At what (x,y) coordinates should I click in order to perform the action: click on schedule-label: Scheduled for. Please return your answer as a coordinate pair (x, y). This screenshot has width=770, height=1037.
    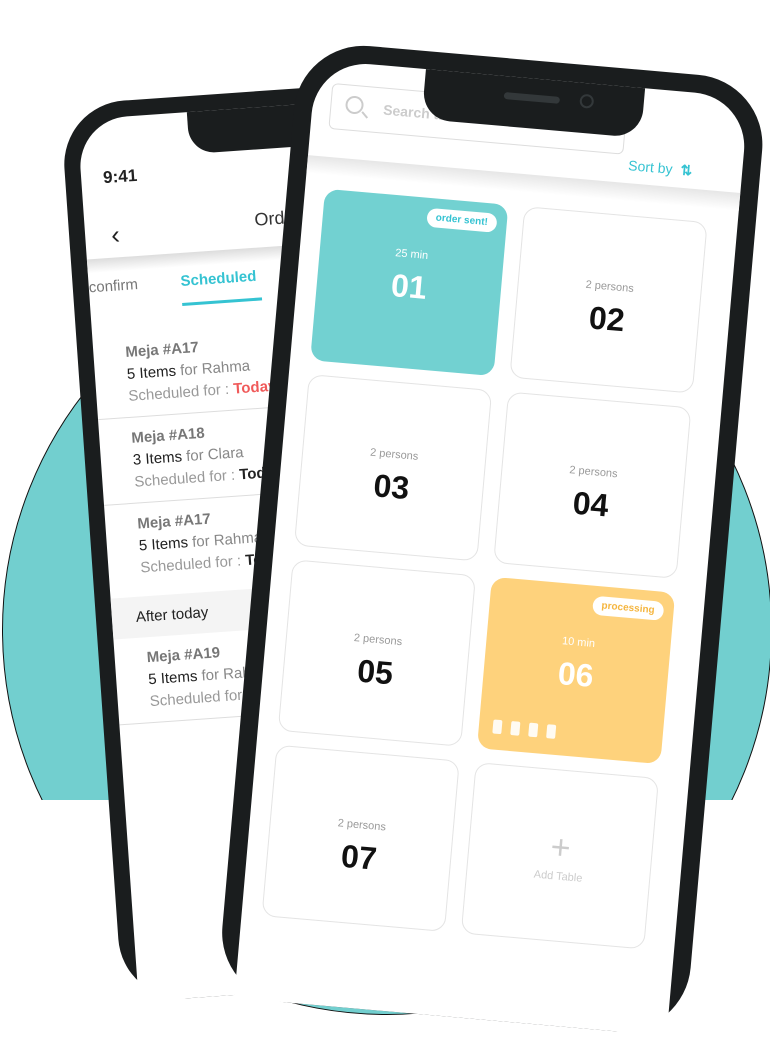
    Looking at the image, I should click on (196, 698).